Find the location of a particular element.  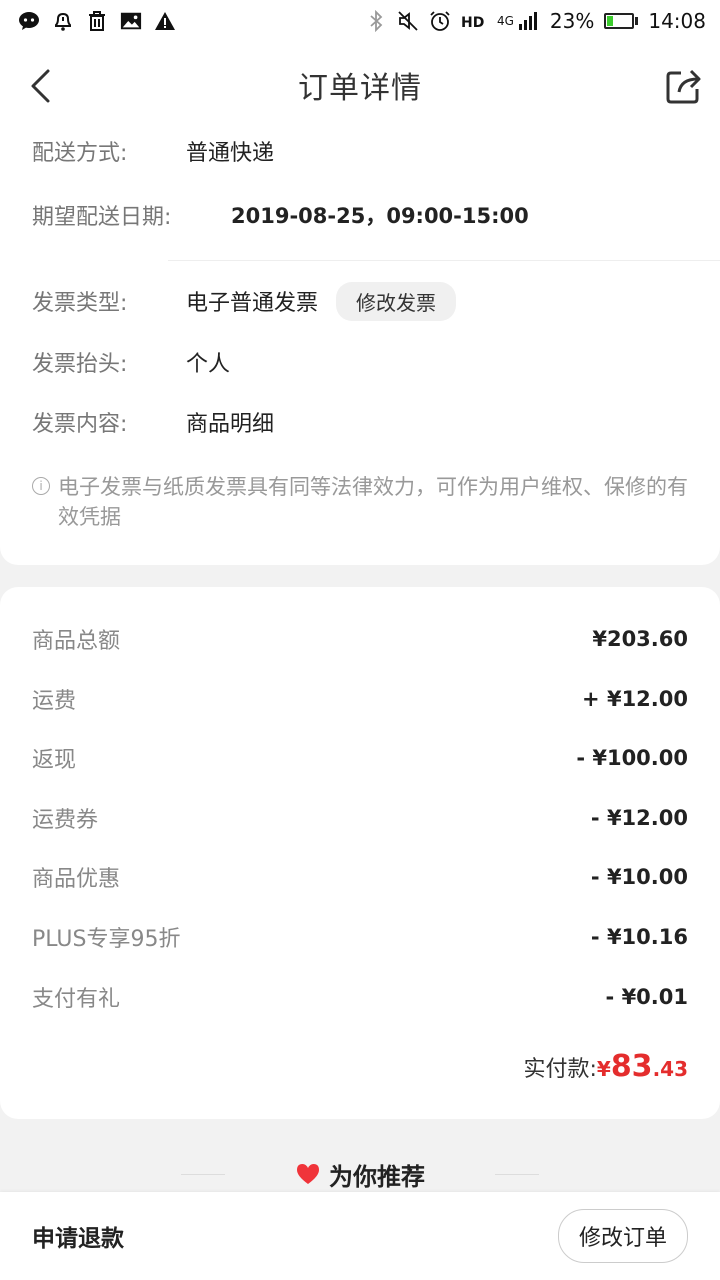

back-button is located at coordinates (40, 86).